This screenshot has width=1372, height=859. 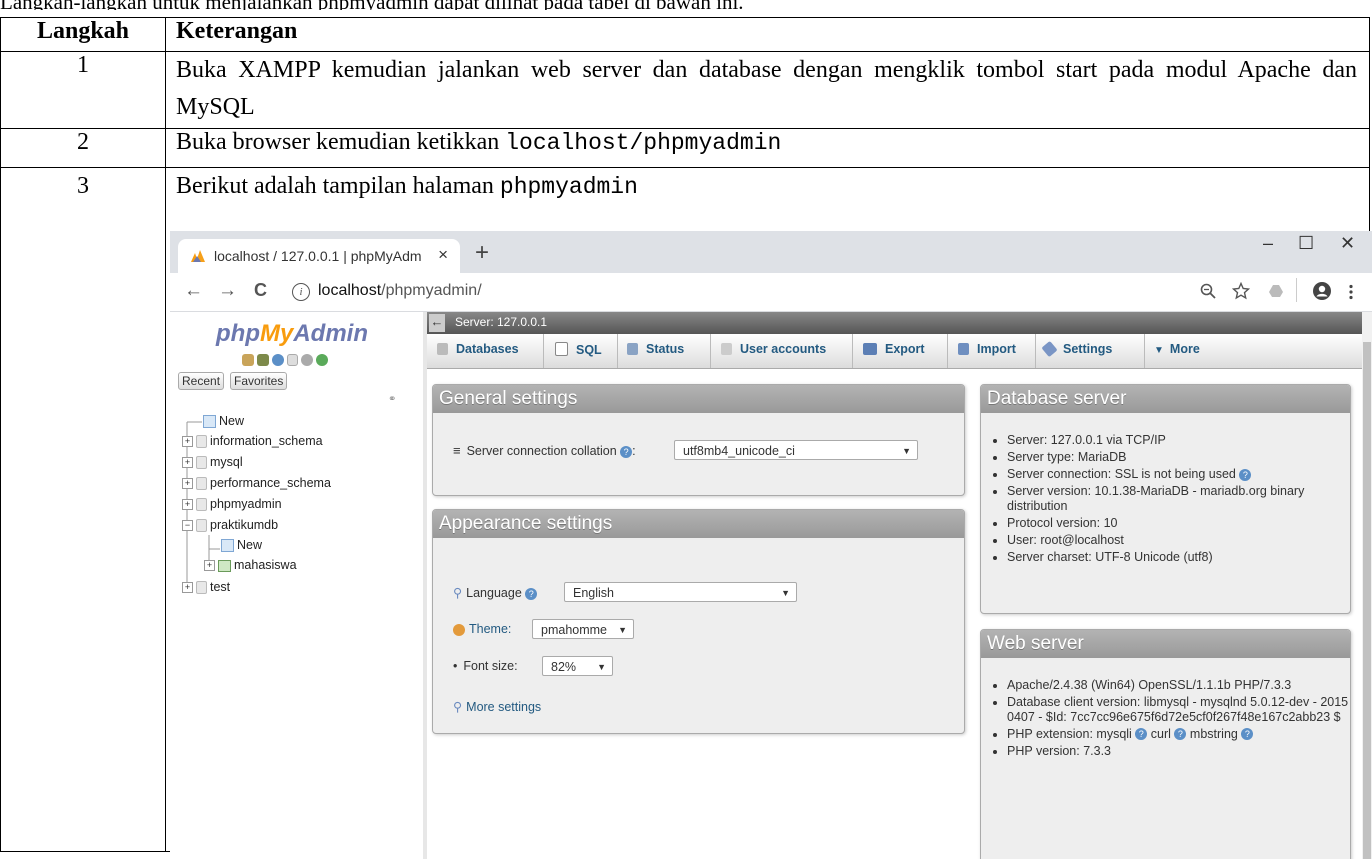 What do you see at coordinates (987, 349) in the screenshot?
I see `tab-import: Import` at bounding box center [987, 349].